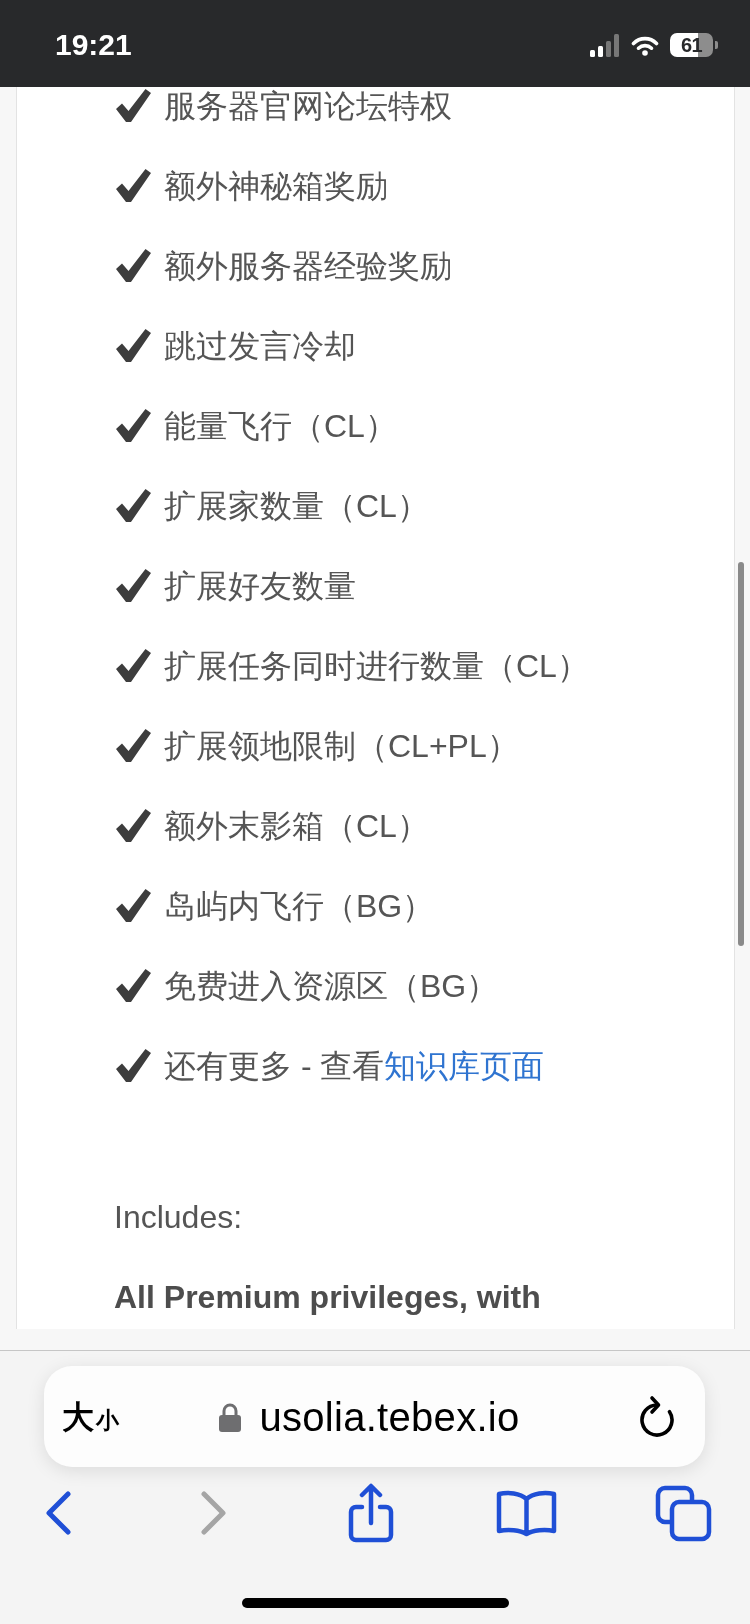  I want to click on battery-cap-icon, so click(716, 45).